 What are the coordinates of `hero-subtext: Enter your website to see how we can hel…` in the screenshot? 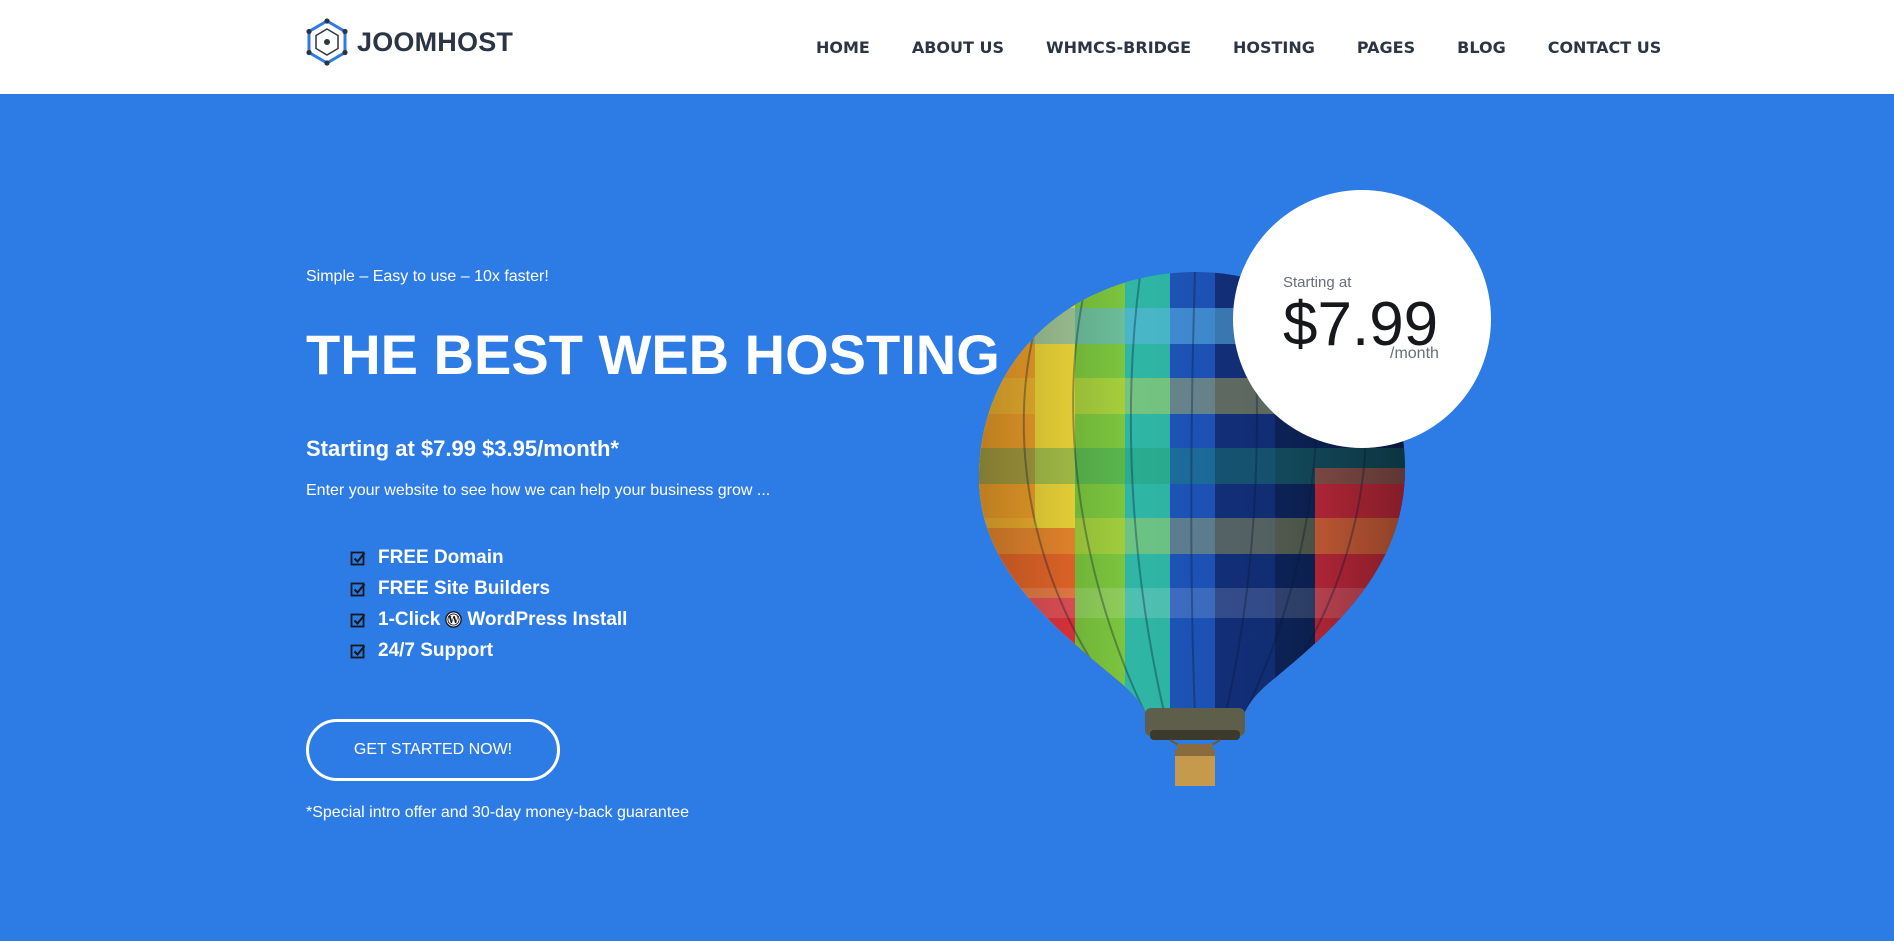 It's located at (538, 490).